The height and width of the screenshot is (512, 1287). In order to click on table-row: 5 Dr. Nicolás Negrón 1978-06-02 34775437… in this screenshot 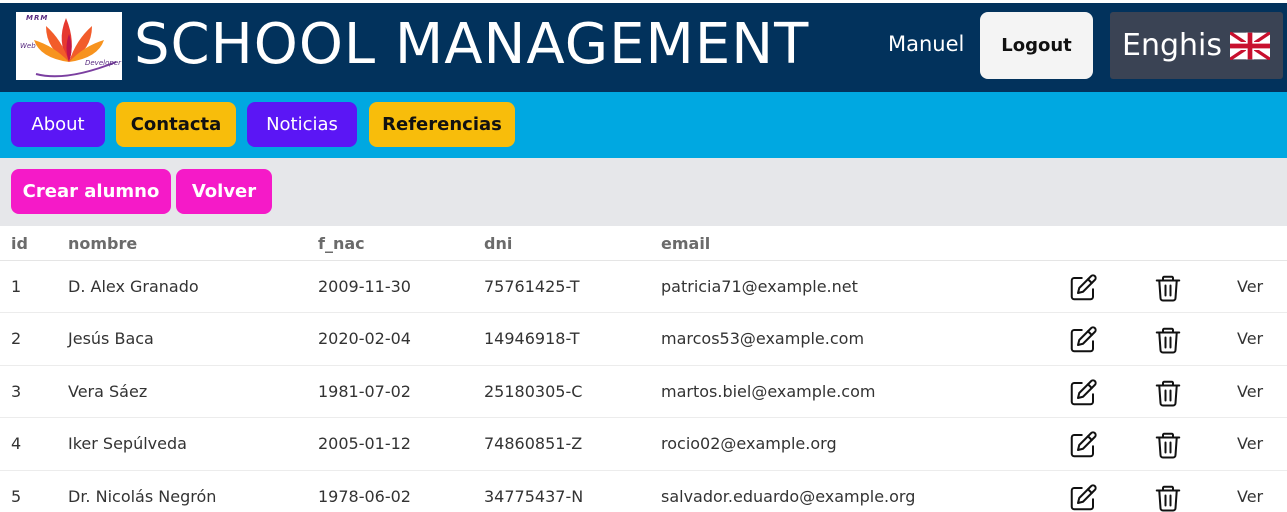, I will do `click(643, 491)`.